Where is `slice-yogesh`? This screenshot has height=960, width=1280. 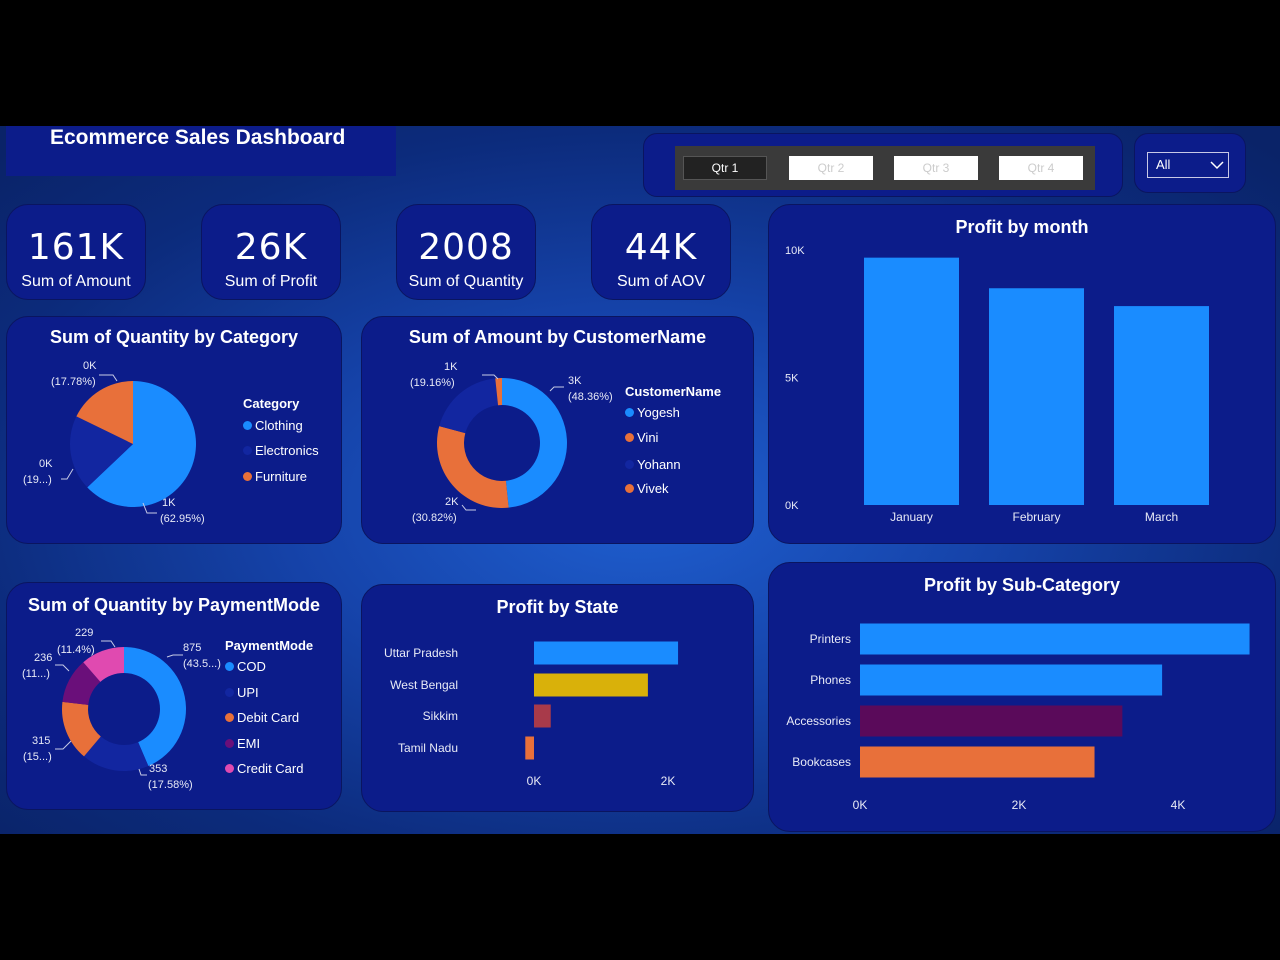
slice-yogesh is located at coordinates (534, 443).